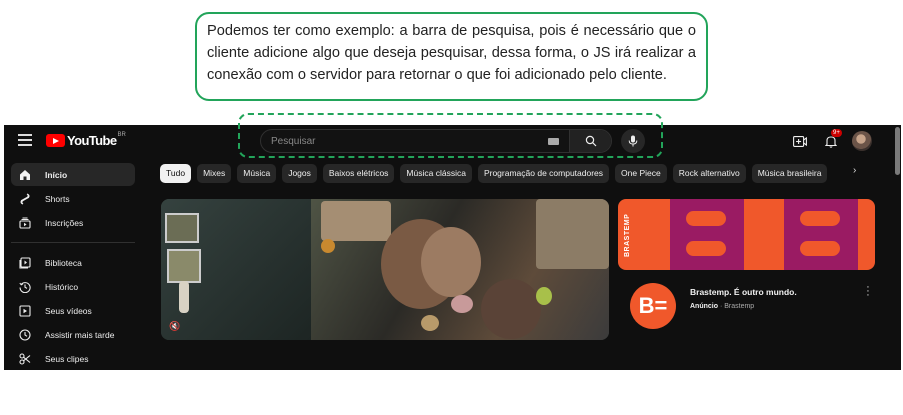 The width and height of the screenshot is (903, 415). I want to click on video-figure, so click(184, 297).